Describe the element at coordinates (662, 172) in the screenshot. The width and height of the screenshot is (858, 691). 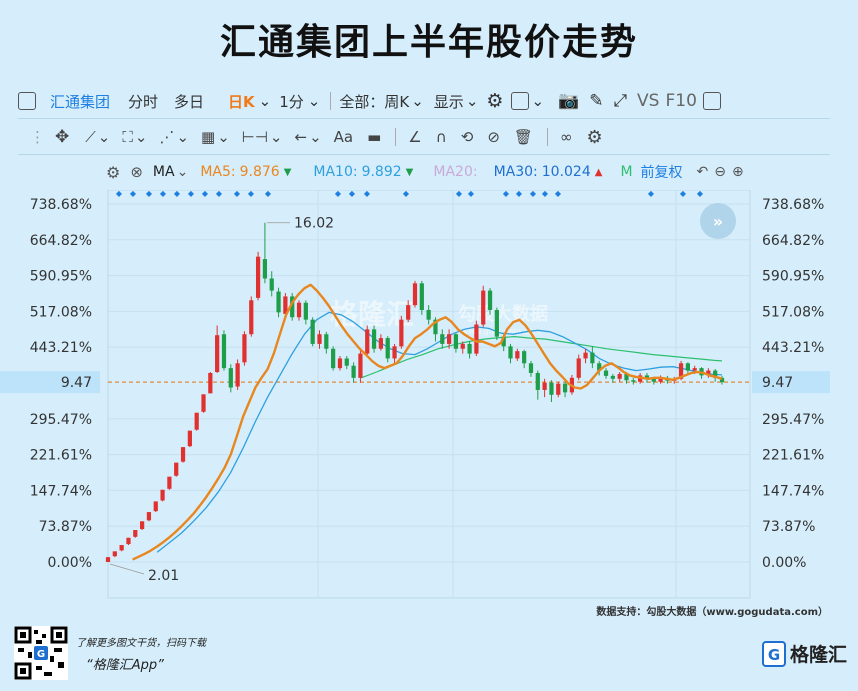
I see `fuquan-button: 前复权` at that location.